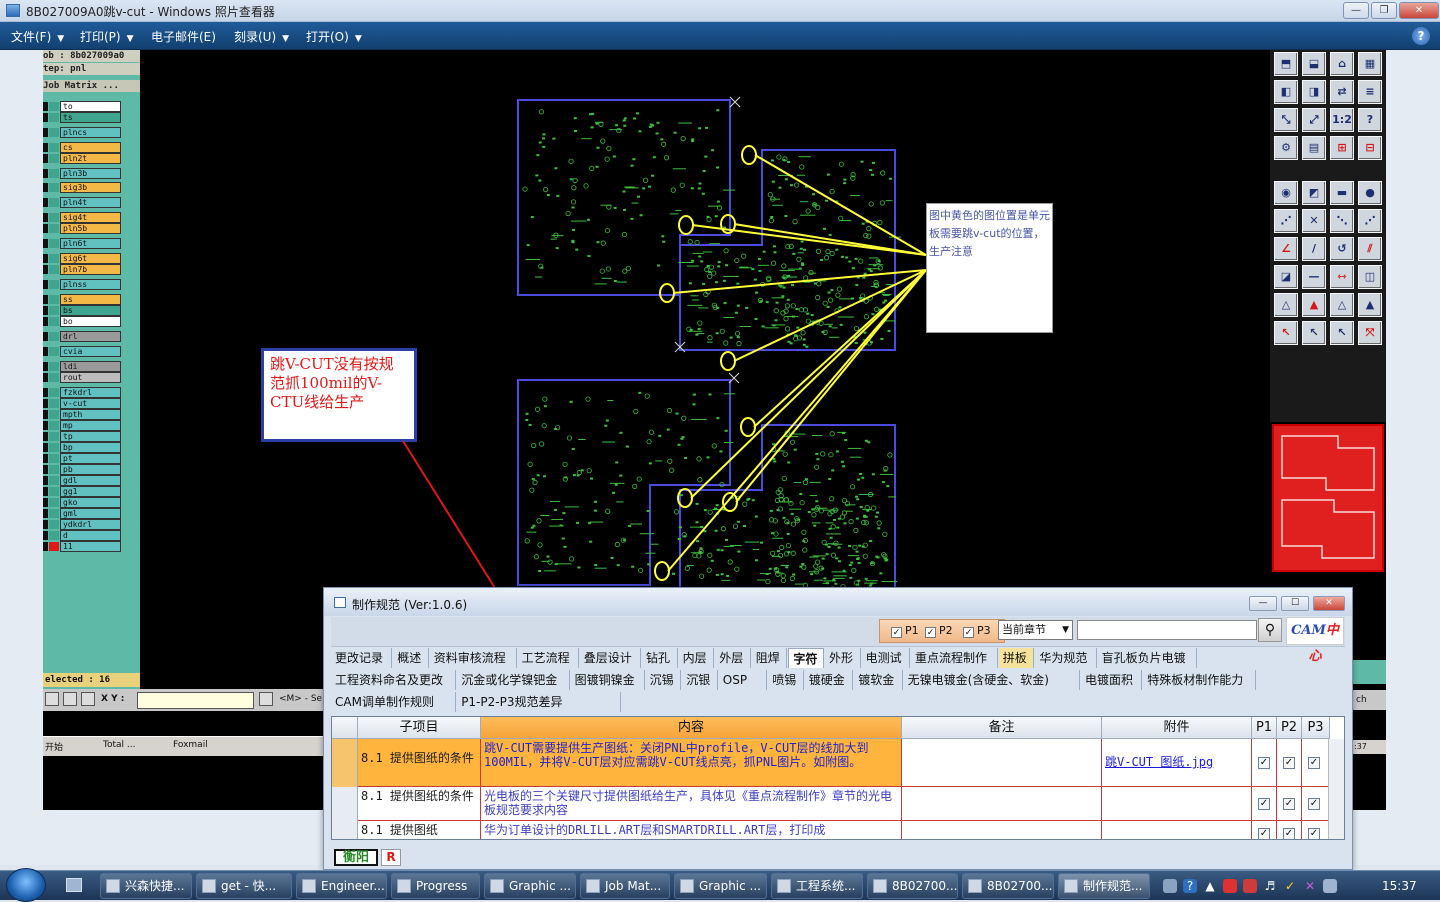  Describe the element at coordinates (1295, 603) in the screenshot. I see `dialog-maximize-button: ☐` at that location.